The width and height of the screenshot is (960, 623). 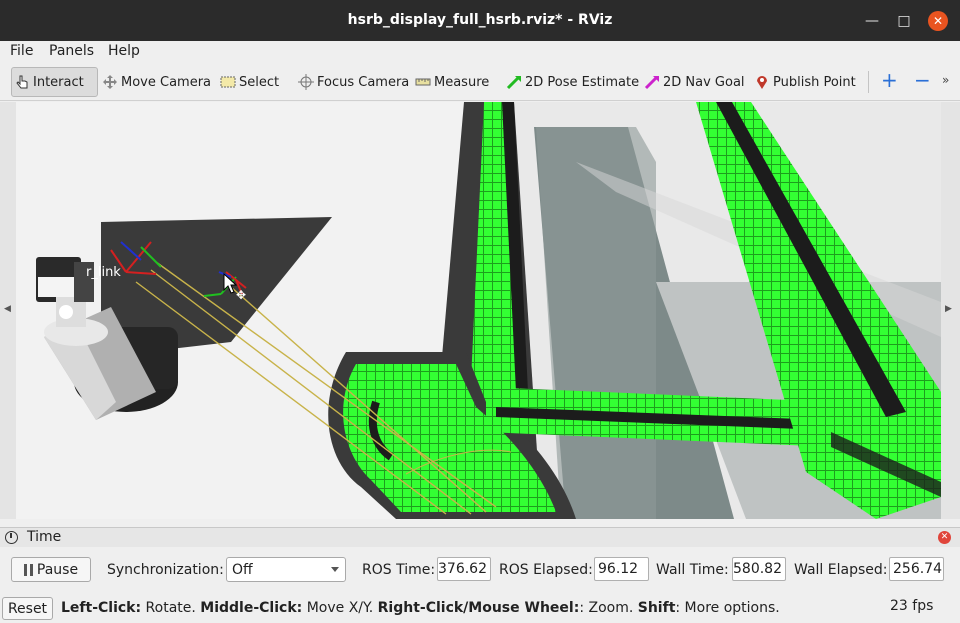 I want to click on tool-2d-nav-goal: 2D Nav Goal, so click(x=694, y=82).